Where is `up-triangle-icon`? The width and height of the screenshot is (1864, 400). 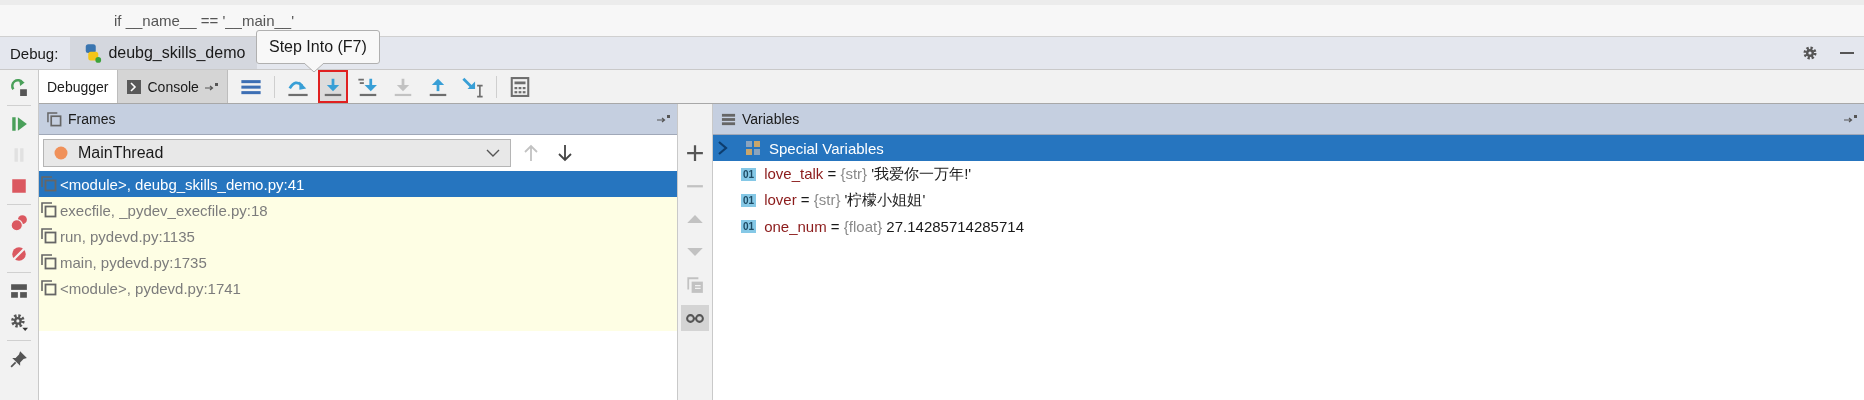
up-triangle-icon is located at coordinates (695, 219).